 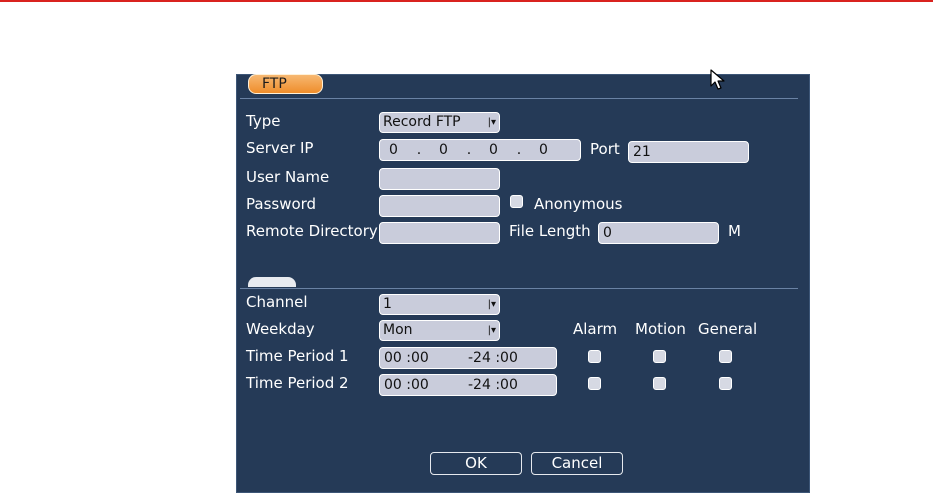 I want to click on channel-select: 1 |▾, so click(x=439, y=304).